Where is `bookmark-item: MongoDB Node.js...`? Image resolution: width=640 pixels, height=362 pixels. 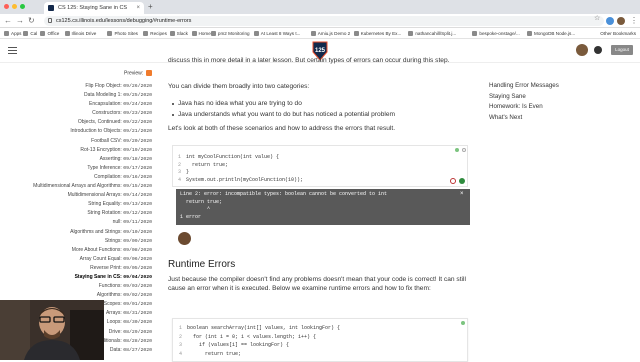
bookmark-item: MongoDB Node.js... is located at coordinates (551, 33).